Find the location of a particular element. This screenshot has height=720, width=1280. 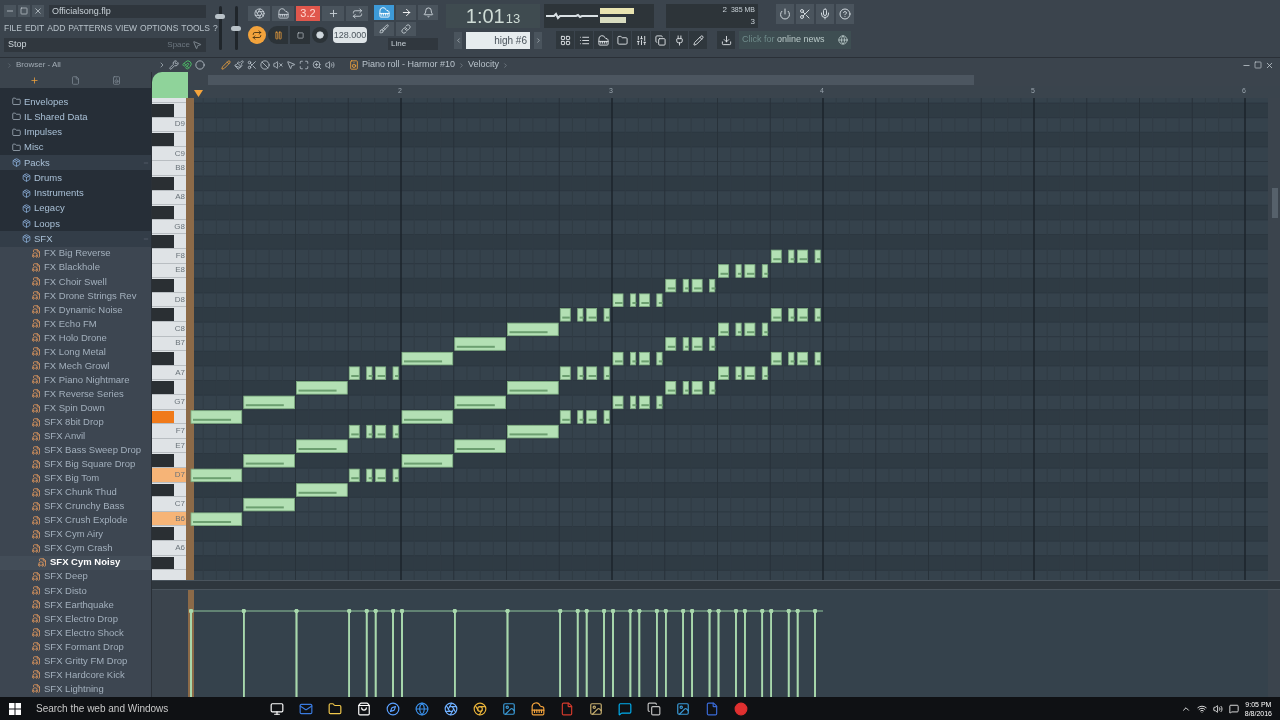

mute-icon is located at coordinates (278, 65).